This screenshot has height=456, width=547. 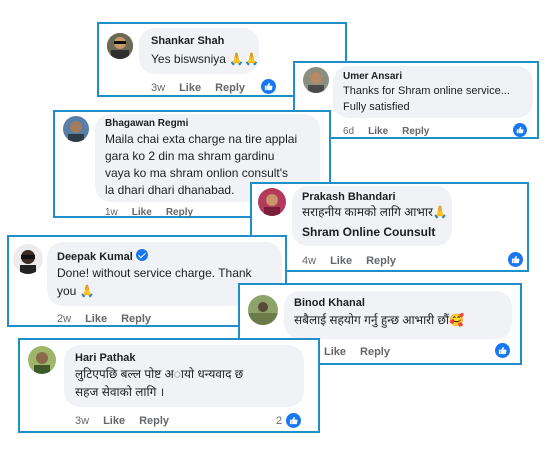 I want to click on comment-text: Shram Online Counsult, so click(x=369, y=232).